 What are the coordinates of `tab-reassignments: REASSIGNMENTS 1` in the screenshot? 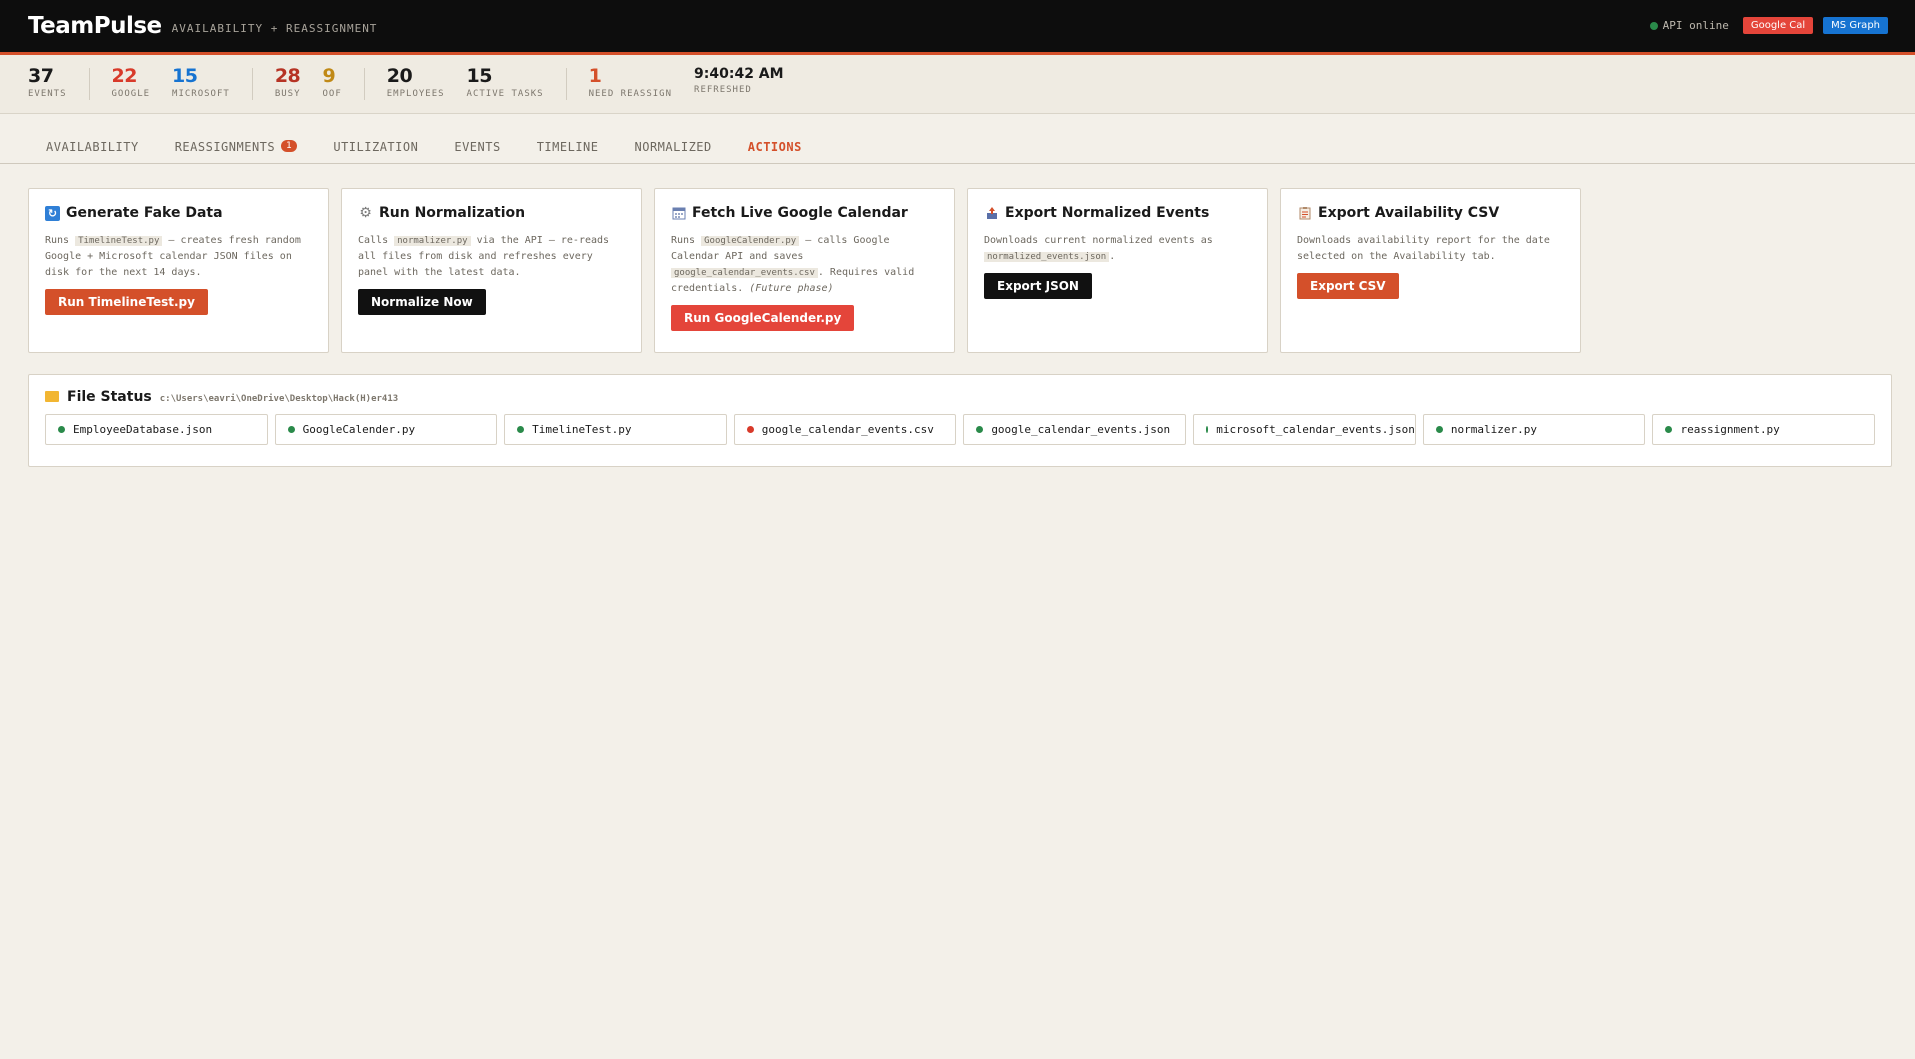 It's located at (236, 146).